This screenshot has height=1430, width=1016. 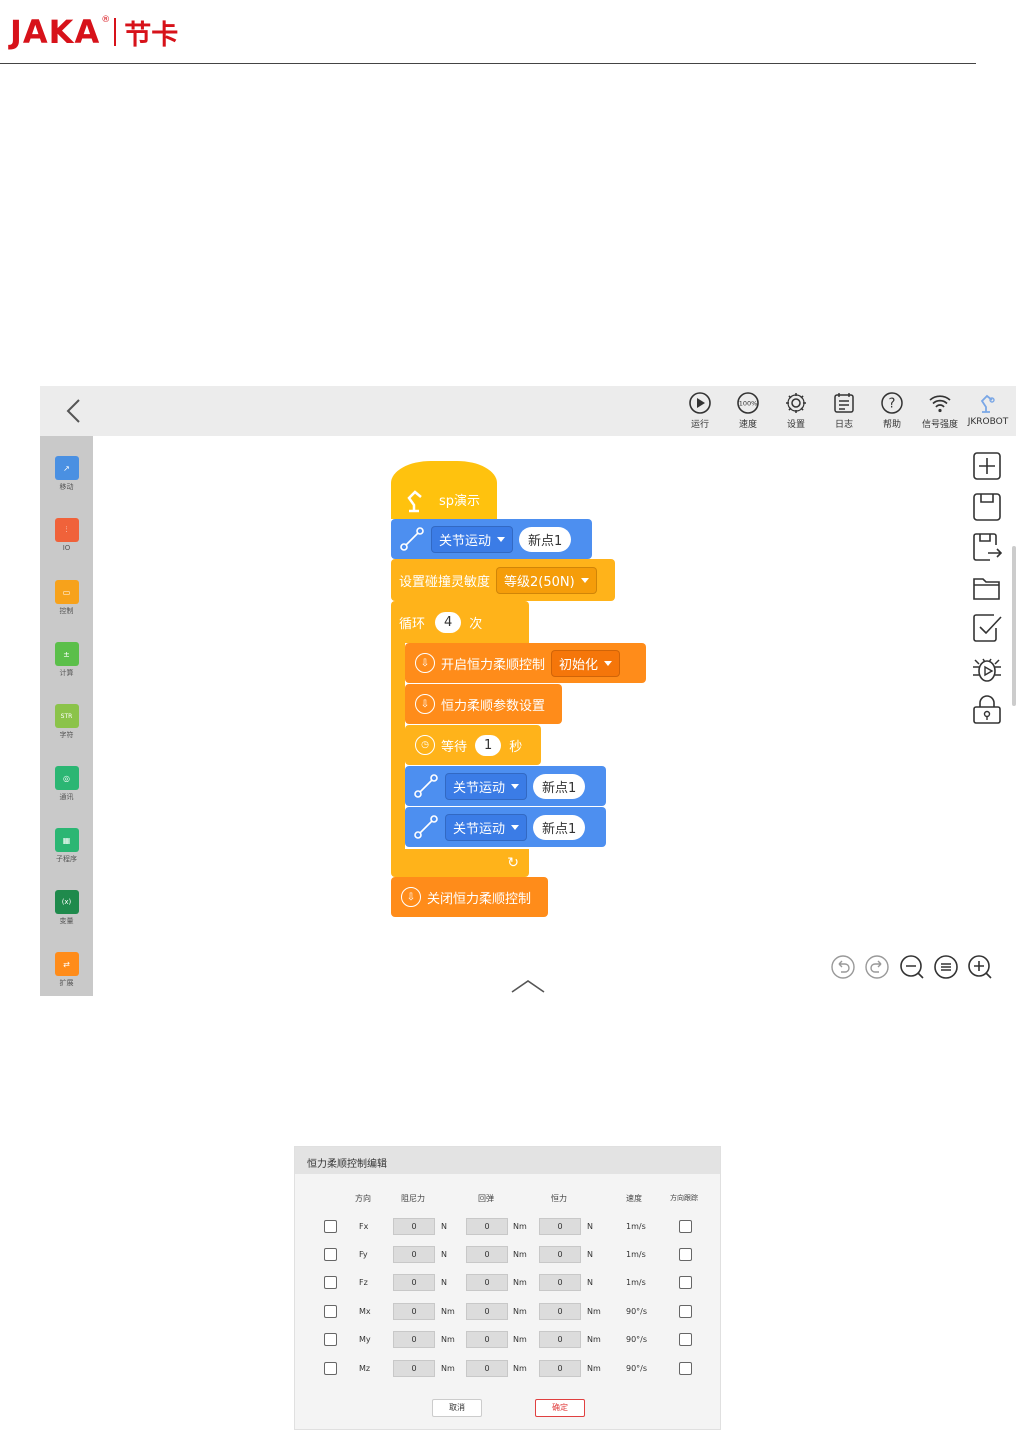 I want to click on sidebar-item-subprogram: ▦ 子程序, so click(x=66, y=846).